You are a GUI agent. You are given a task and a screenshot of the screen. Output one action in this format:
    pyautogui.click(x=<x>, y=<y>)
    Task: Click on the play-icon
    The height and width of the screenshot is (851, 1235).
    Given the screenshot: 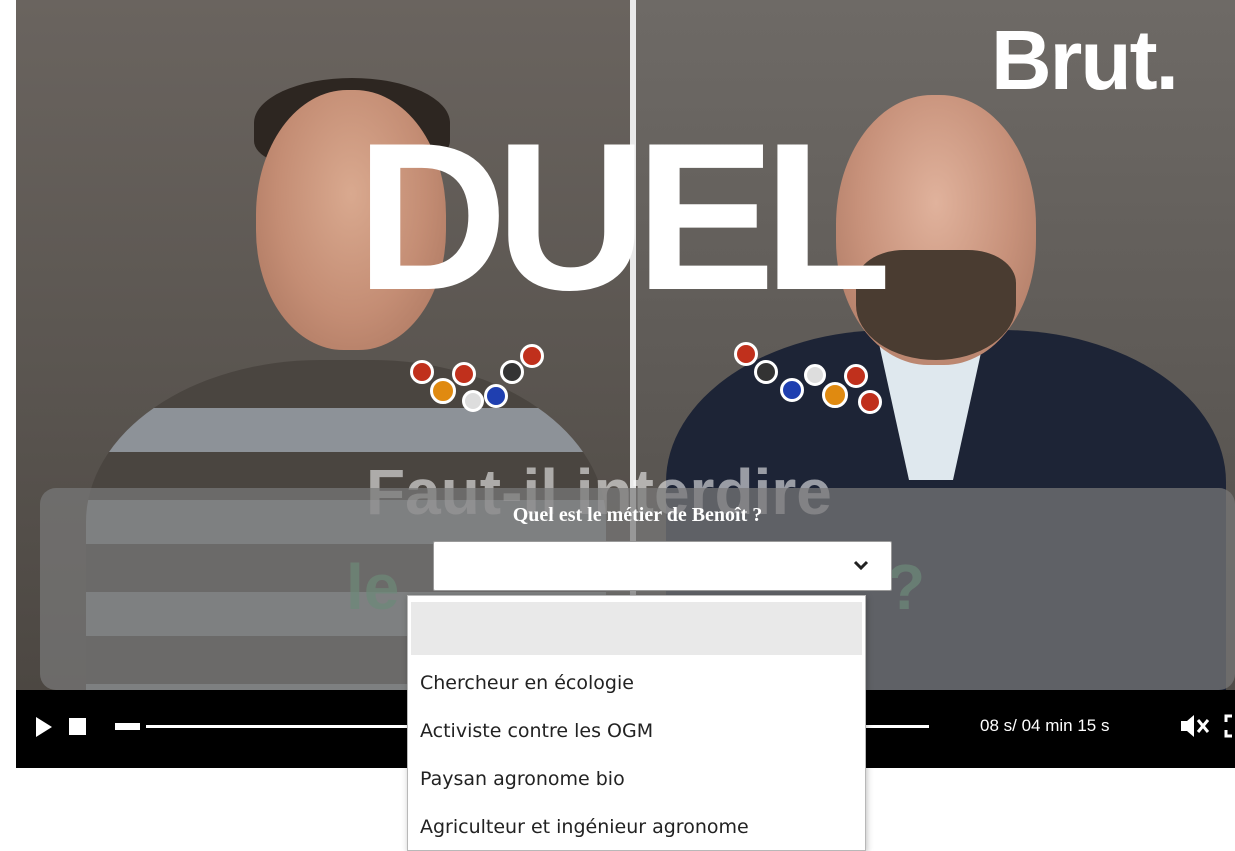 What is the action you would take?
    pyautogui.click(x=44, y=727)
    